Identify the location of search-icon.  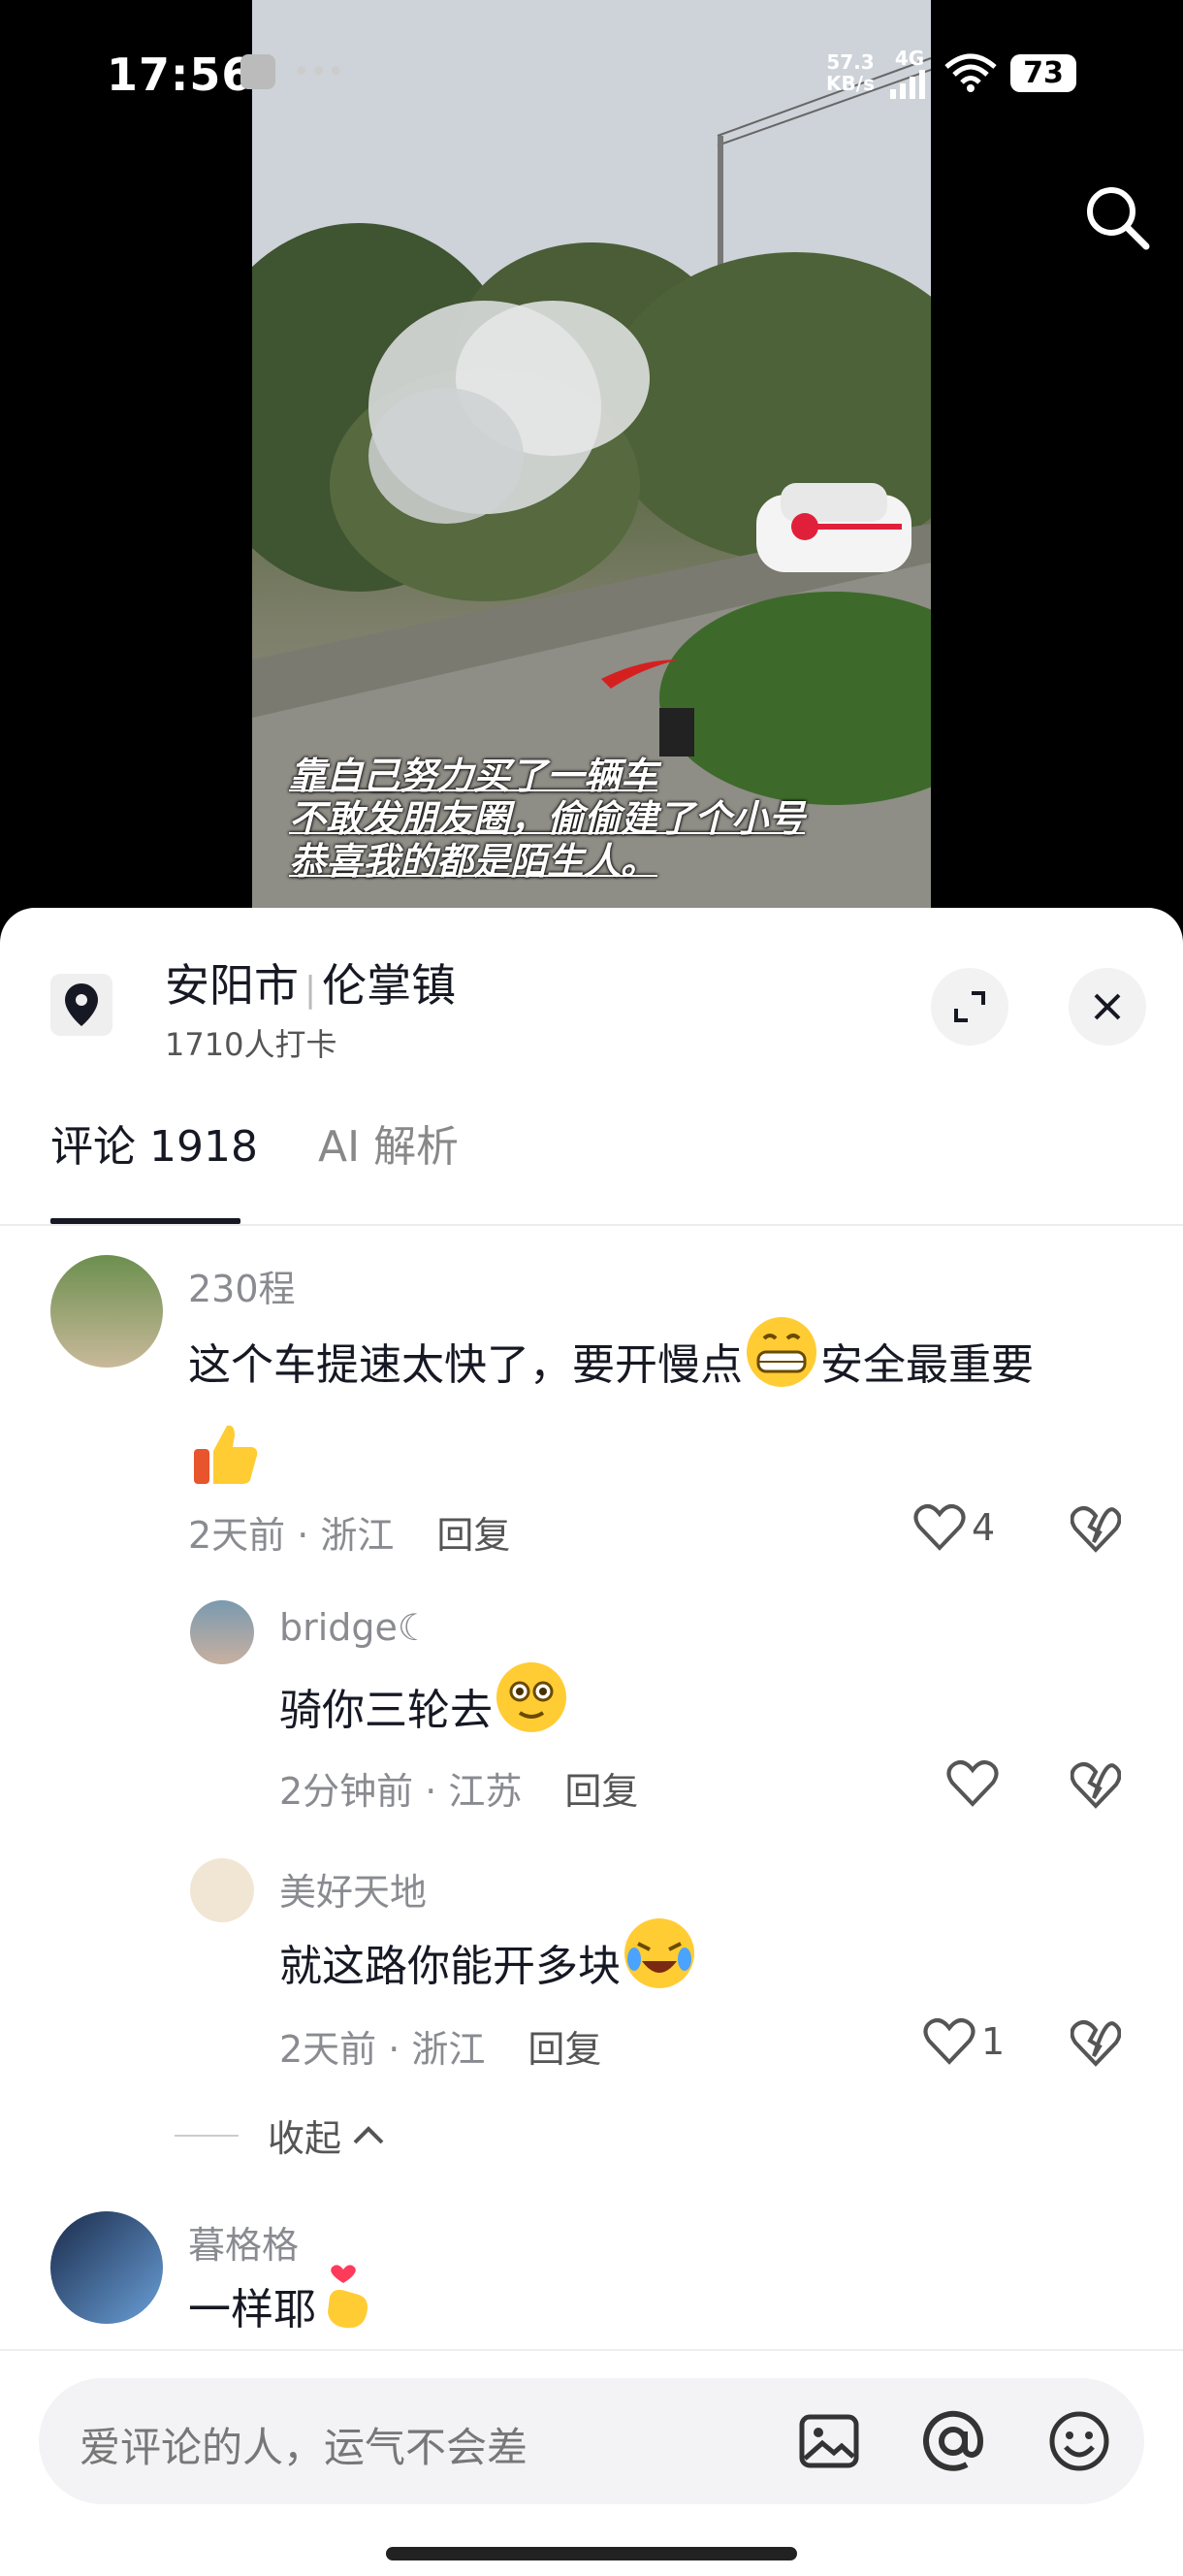
(1118, 218).